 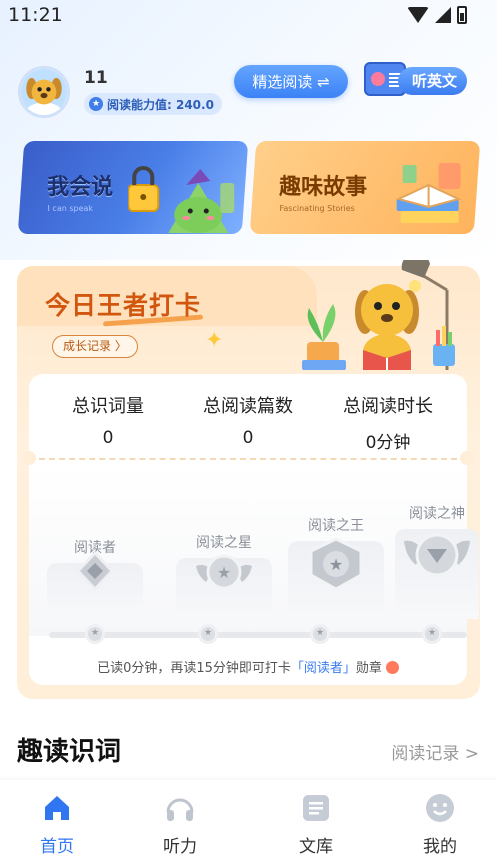 I want to click on medal-reader-icon, so click(x=95, y=571).